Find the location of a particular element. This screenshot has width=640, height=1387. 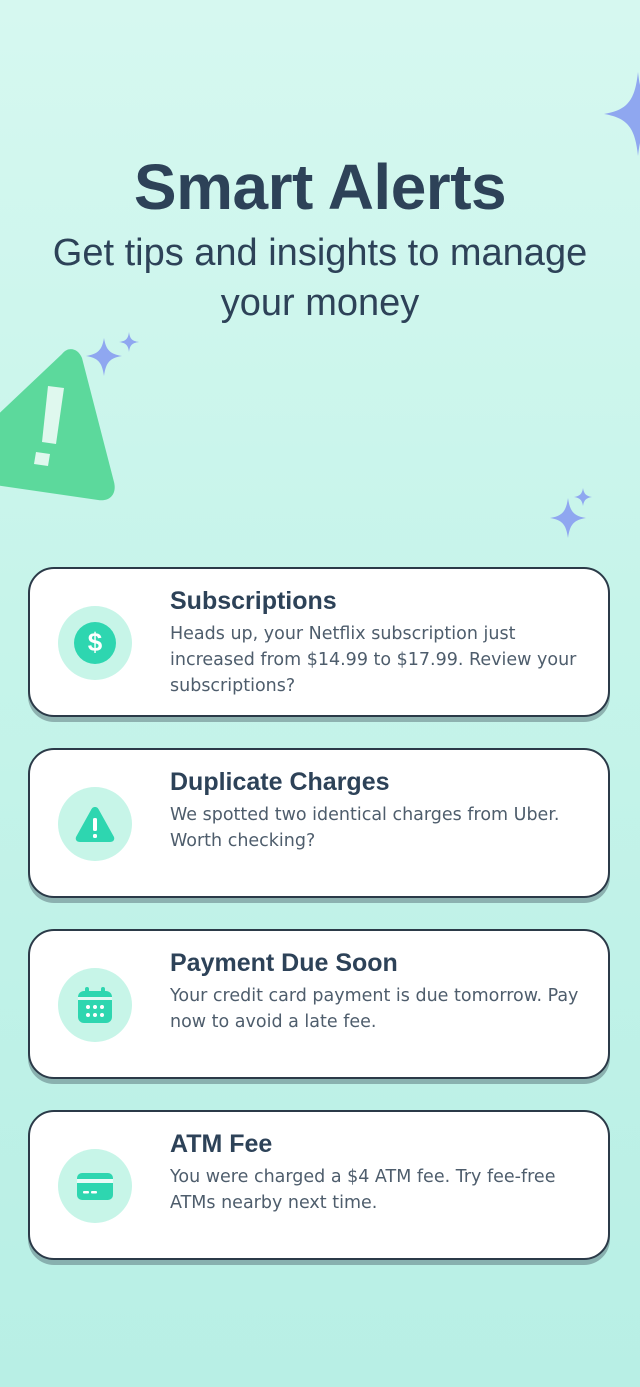

alert-title: ATM Fee is located at coordinates (221, 1144).